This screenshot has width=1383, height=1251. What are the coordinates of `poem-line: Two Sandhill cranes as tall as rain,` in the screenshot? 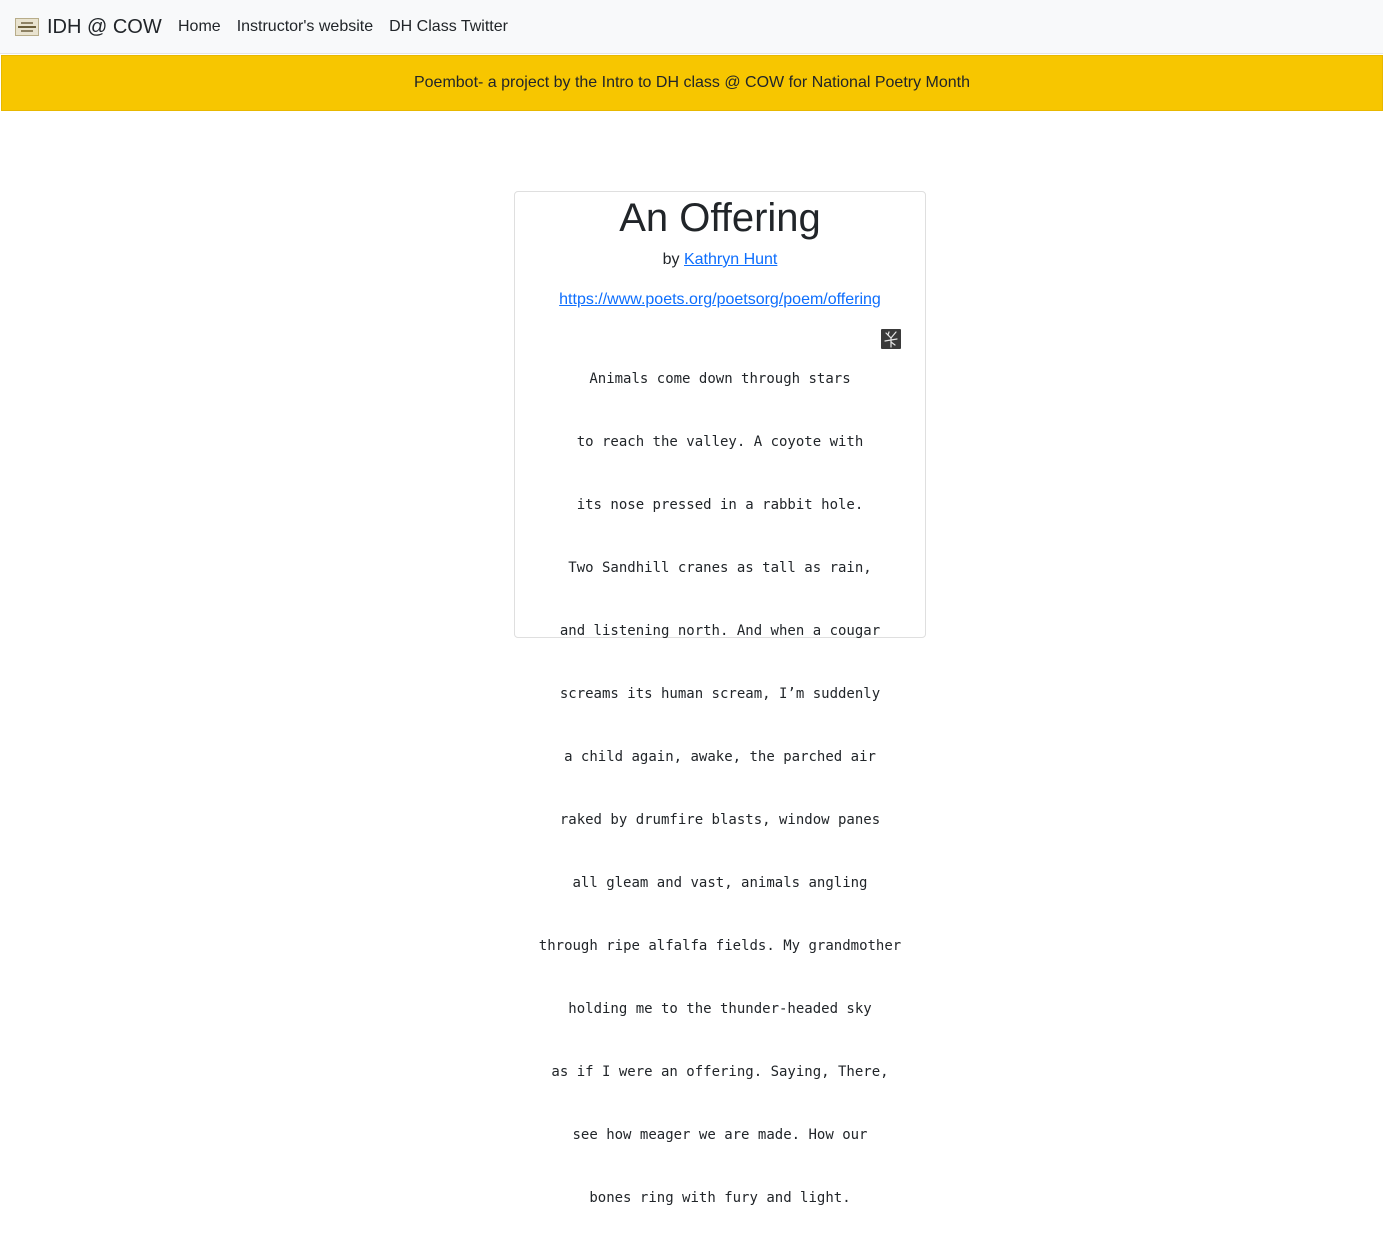 It's located at (720, 568).